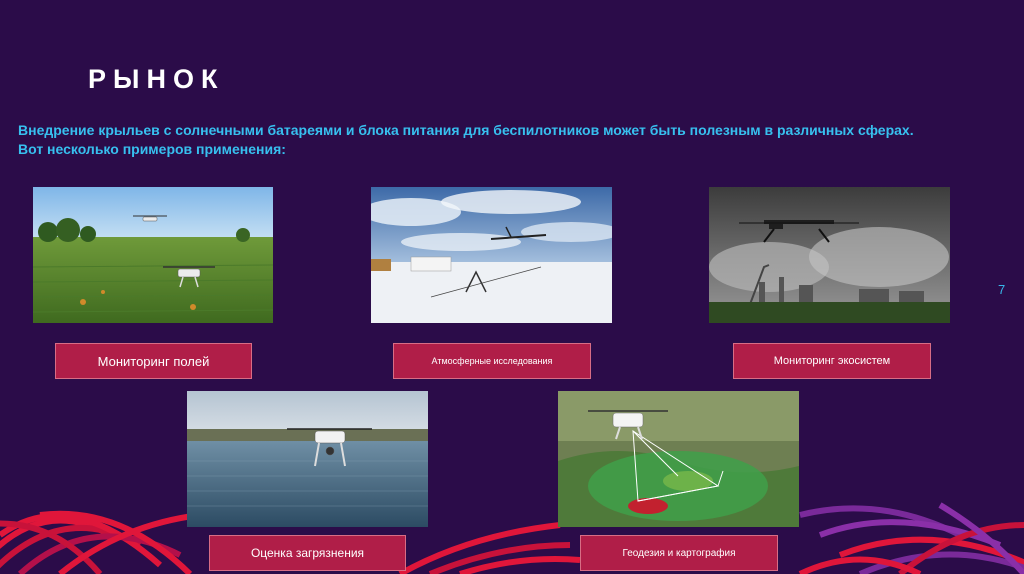  I want to click on page-number: 7, so click(1002, 289).